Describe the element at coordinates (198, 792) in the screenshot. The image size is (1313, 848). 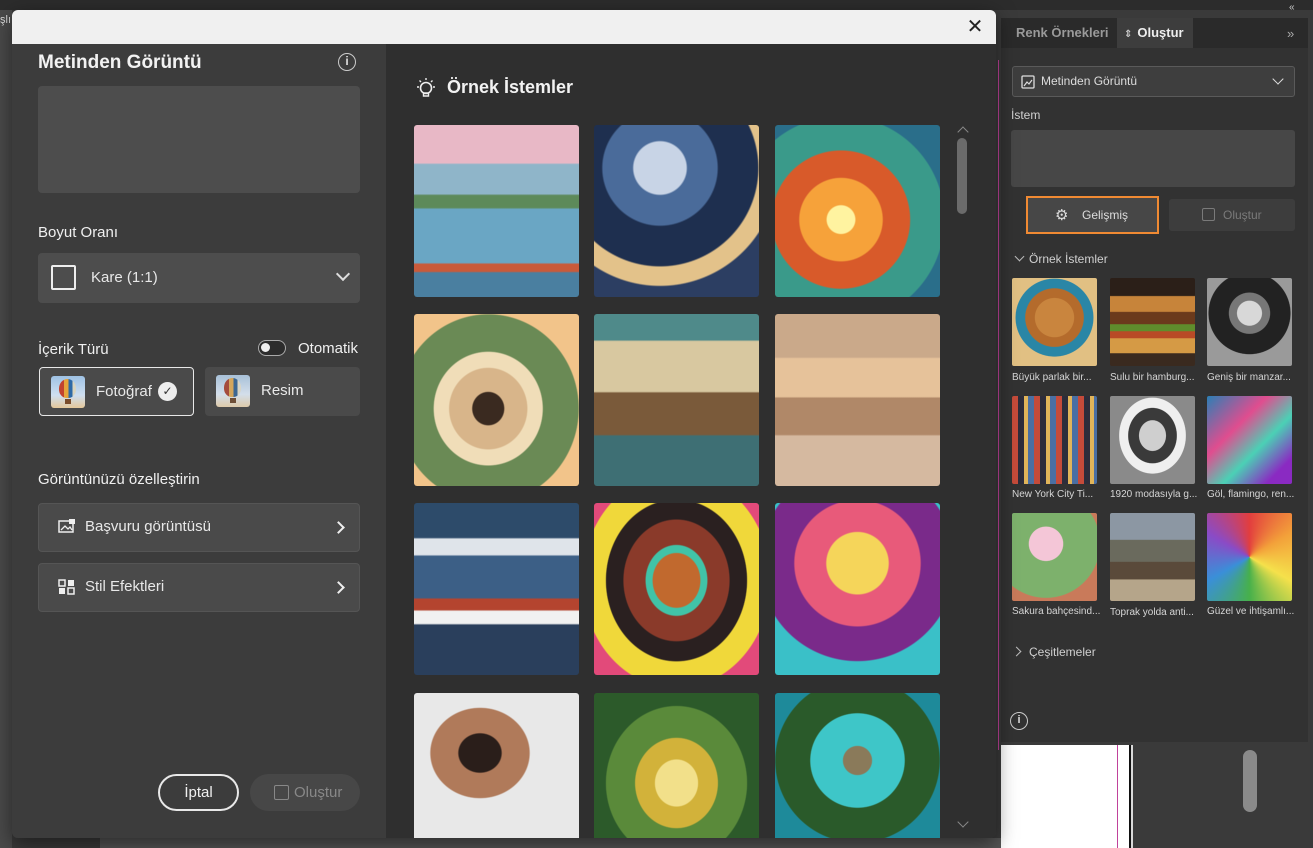
I see `cancel-button: İptal` at that location.